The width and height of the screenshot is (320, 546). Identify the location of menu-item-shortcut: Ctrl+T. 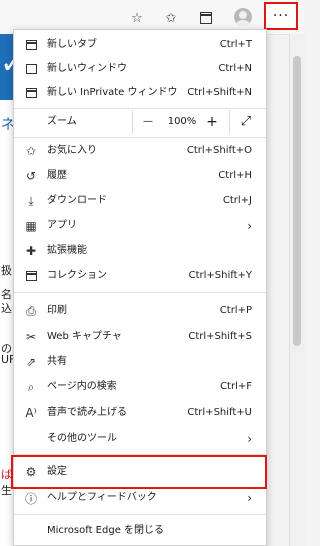
(235, 44).